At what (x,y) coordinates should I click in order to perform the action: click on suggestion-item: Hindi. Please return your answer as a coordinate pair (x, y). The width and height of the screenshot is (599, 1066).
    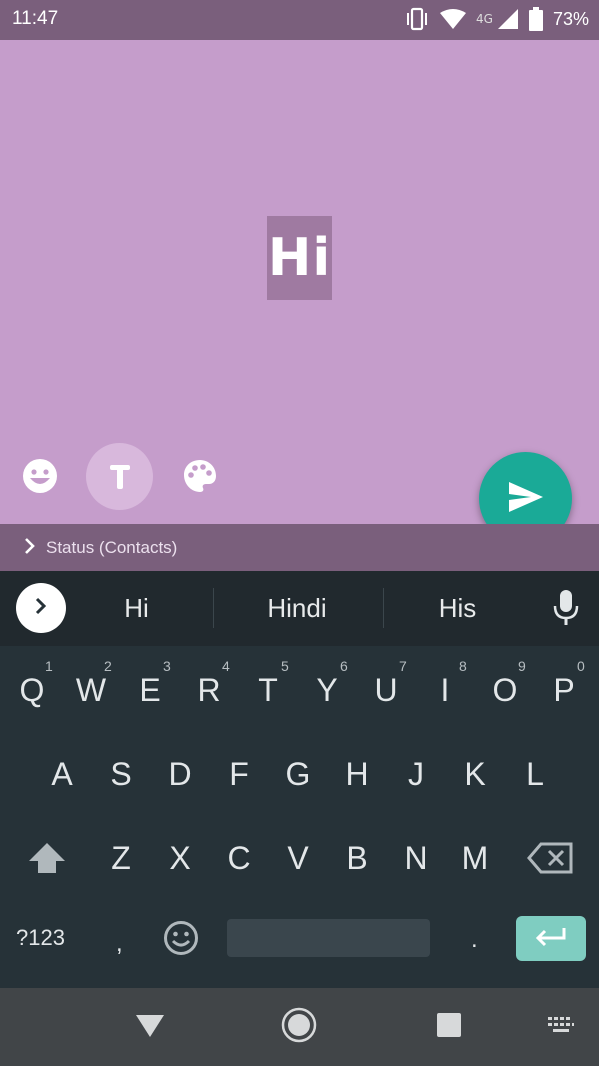
    Looking at the image, I should click on (297, 609).